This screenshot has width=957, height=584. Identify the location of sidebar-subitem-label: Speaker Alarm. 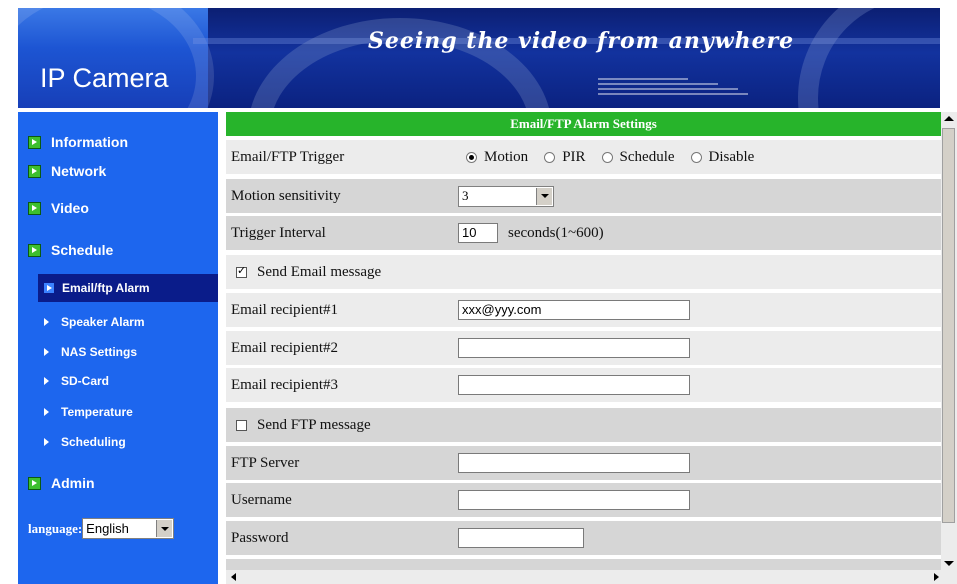
(103, 322).